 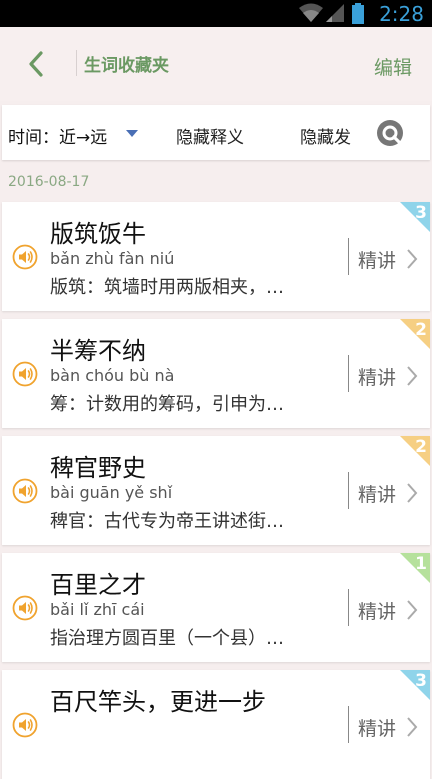 What do you see at coordinates (98, 234) in the screenshot?
I see `word-text: 版筑饭牛` at bounding box center [98, 234].